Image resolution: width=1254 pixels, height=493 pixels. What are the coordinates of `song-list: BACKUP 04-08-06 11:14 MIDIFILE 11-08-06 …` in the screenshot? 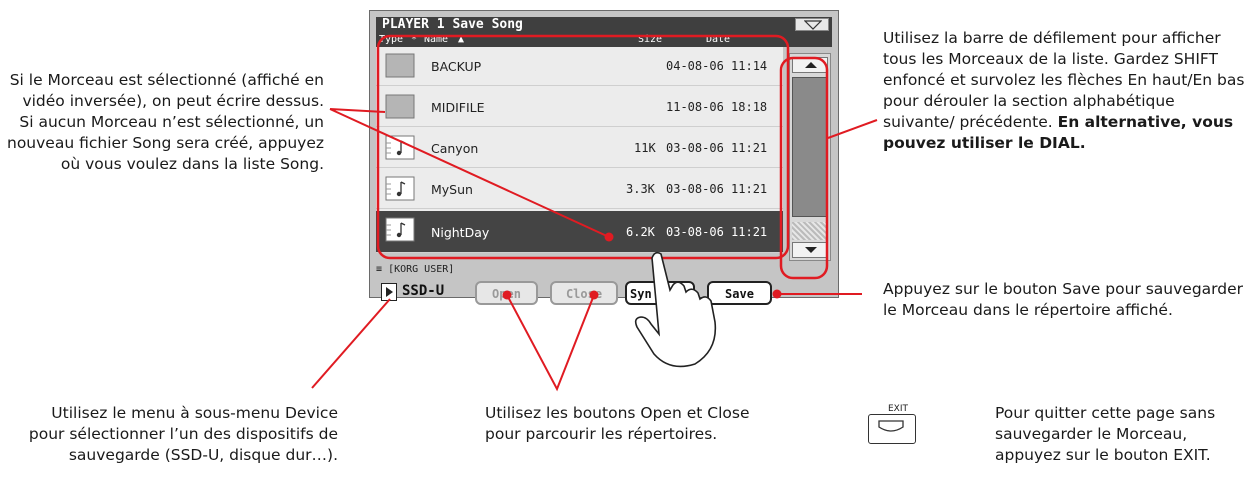 It's located at (579, 150).